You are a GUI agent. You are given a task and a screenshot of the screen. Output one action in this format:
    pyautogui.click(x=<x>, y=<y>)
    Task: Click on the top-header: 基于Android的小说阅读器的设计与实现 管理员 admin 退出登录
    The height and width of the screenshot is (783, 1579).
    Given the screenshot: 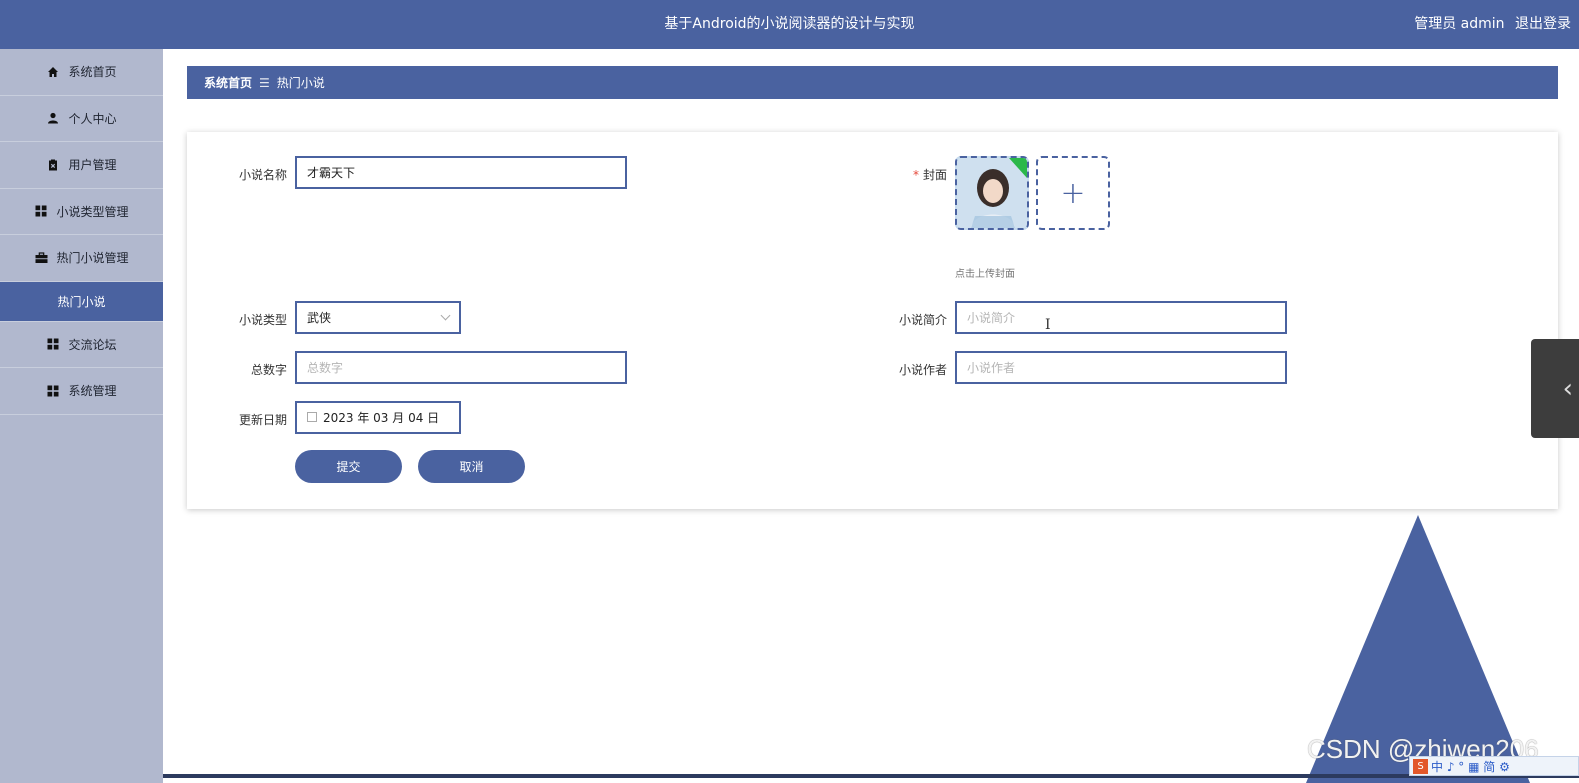 What is the action you would take?
    pyautogui.click(x=789, y=24)
    